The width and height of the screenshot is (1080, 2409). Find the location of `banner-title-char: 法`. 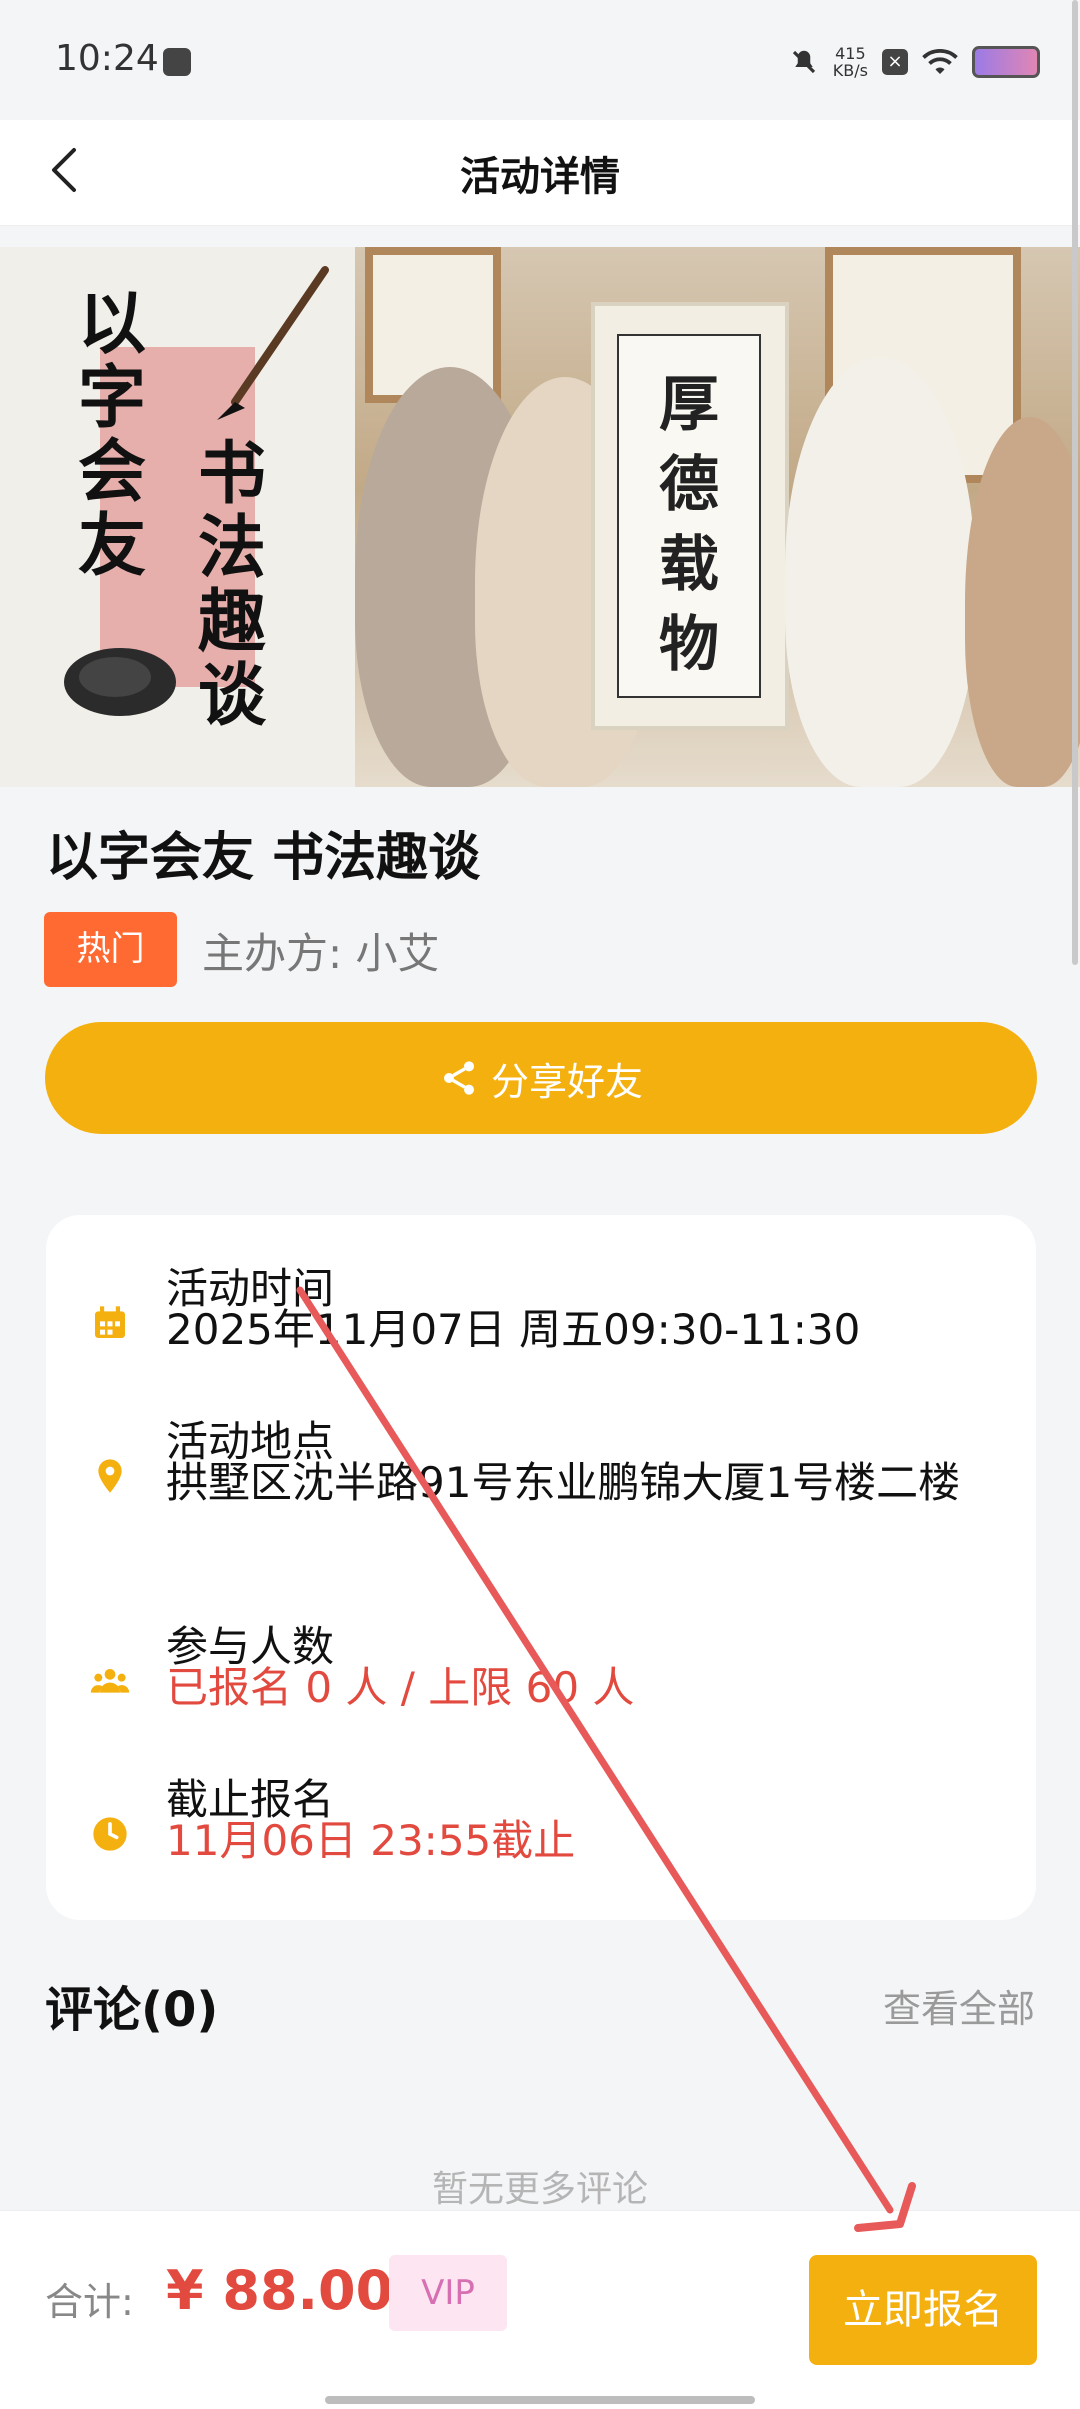

banner-title-char: 法 is located at coordinates (232, 548).